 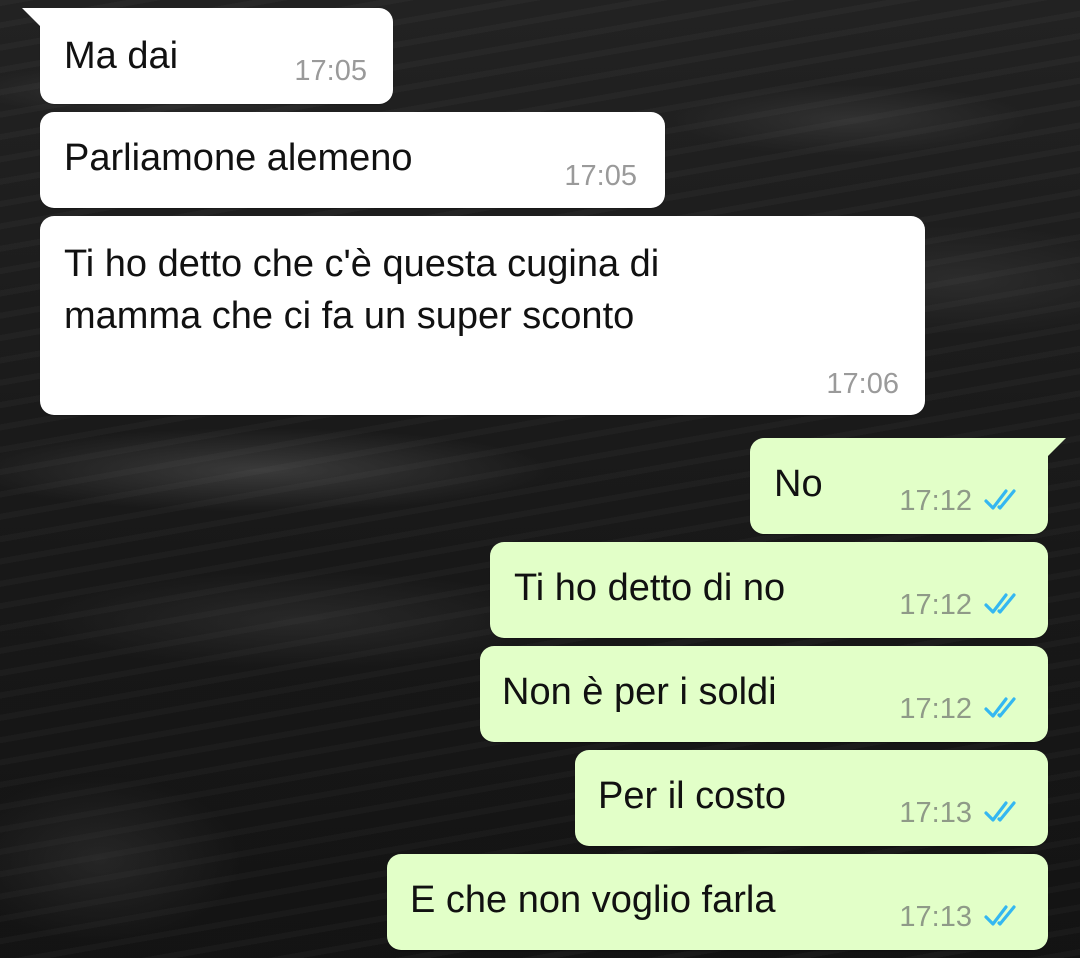 What do you see at coordinates (207, 56) in the screenshot?
I see `message-bubble-incoming: Ma dai 17:05` at bounding box center [207, 56].